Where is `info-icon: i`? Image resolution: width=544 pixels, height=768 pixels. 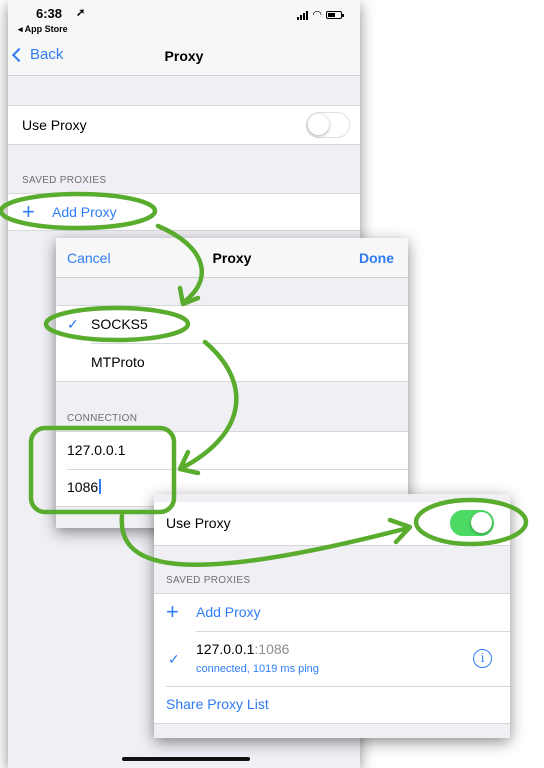
info-icon: i is located at coordinates (482, 658).